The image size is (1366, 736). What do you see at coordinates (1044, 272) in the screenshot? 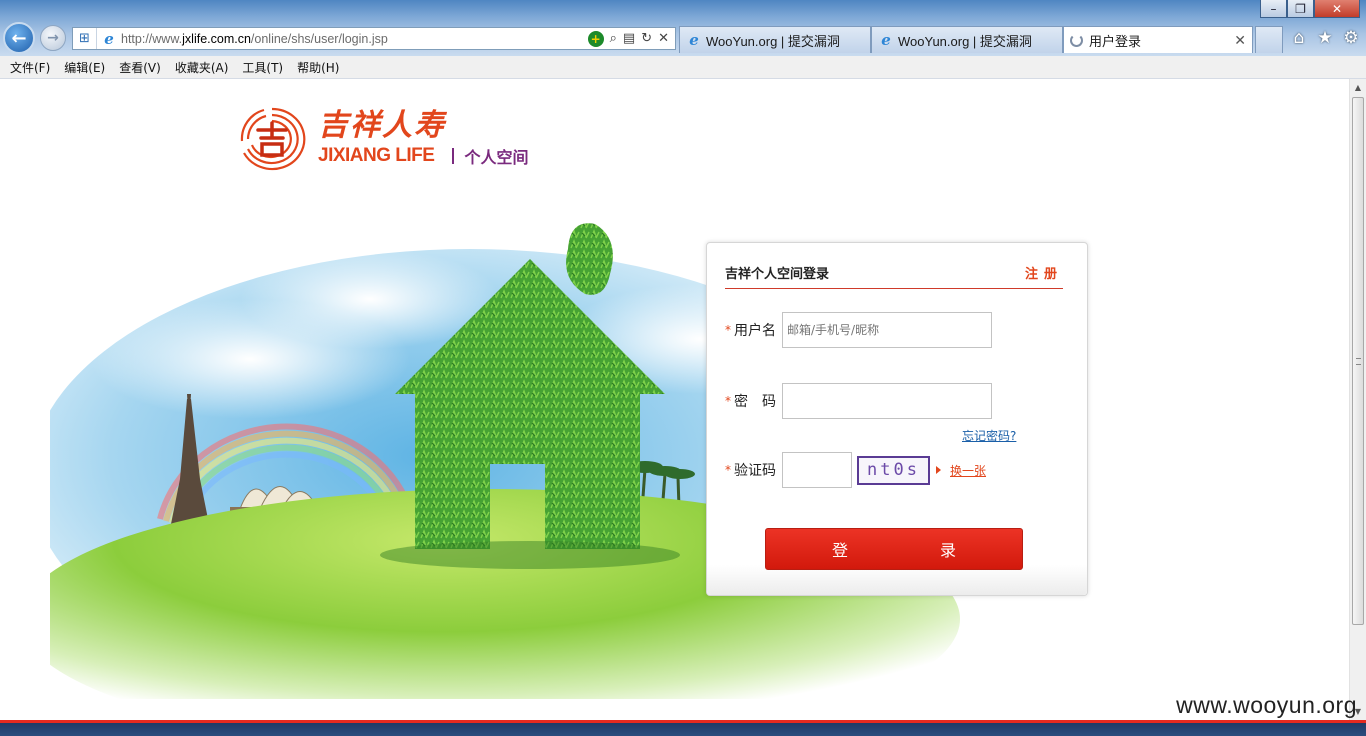
I see `register-link: 注册` at bounding box center [1044, 272].